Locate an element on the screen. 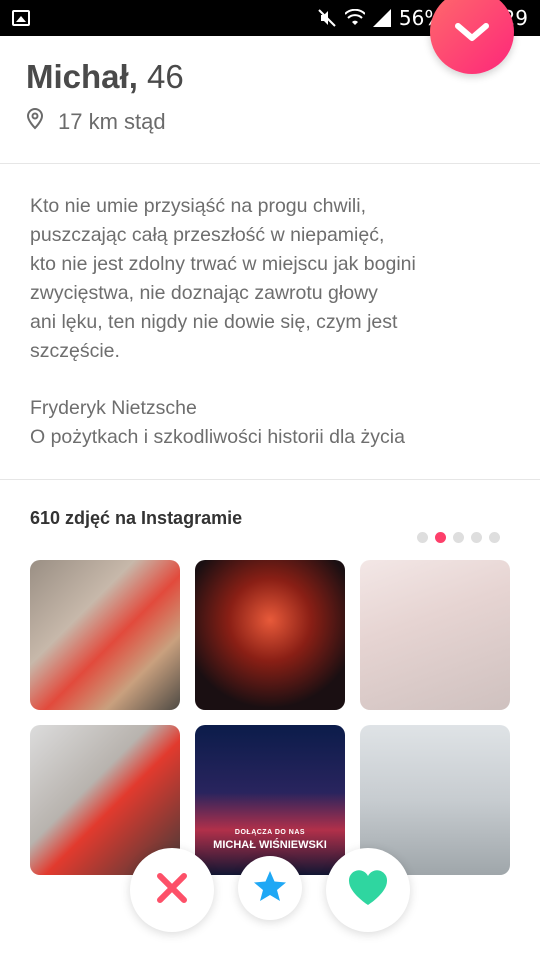 Image resolution: width=540 pixels, height=960 pixels. pin-icon is located at coordinates (35, 121).